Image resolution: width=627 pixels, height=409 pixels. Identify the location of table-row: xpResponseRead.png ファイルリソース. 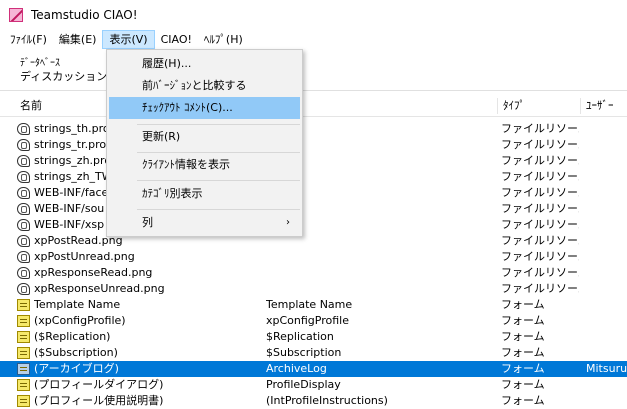
(313, 273).